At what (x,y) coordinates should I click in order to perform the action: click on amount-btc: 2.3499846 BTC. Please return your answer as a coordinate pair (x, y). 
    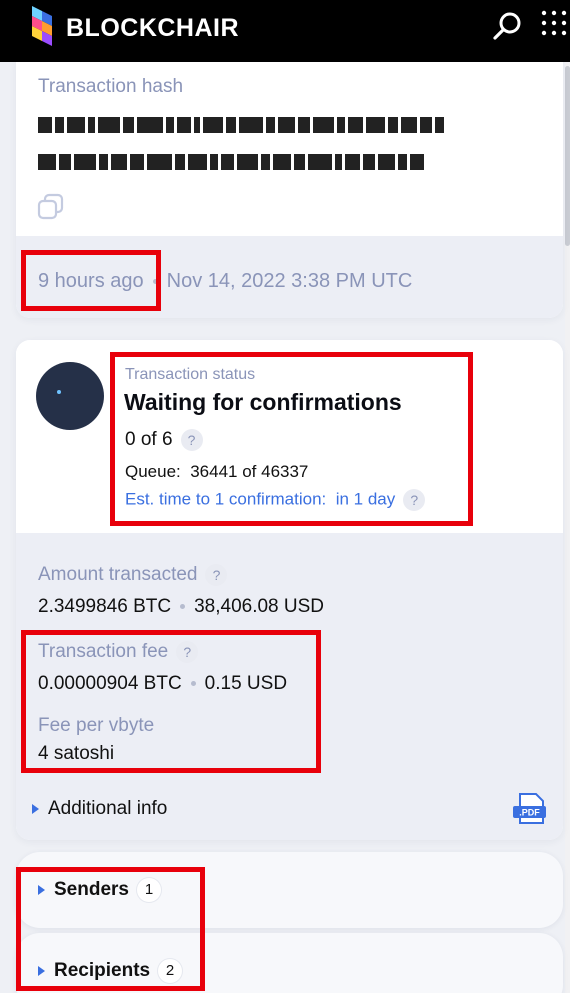
    Looking at the image, I should click on (105, 606).